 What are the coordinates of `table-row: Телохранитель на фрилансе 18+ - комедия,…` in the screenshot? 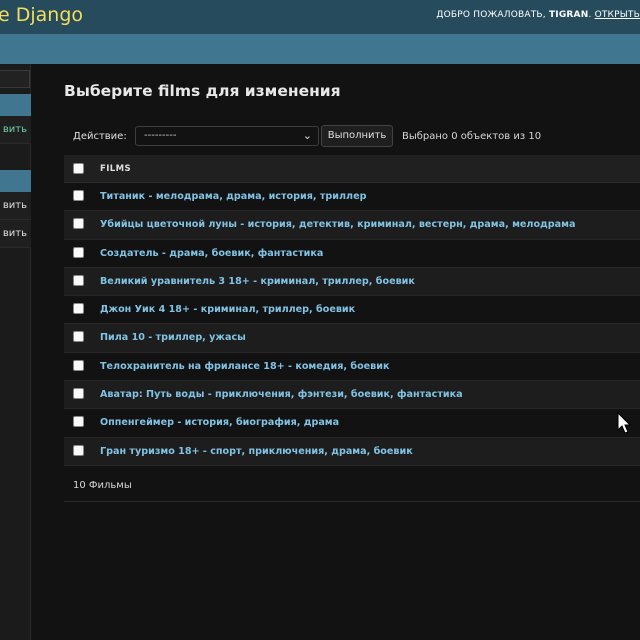 It's located at (352, 367).